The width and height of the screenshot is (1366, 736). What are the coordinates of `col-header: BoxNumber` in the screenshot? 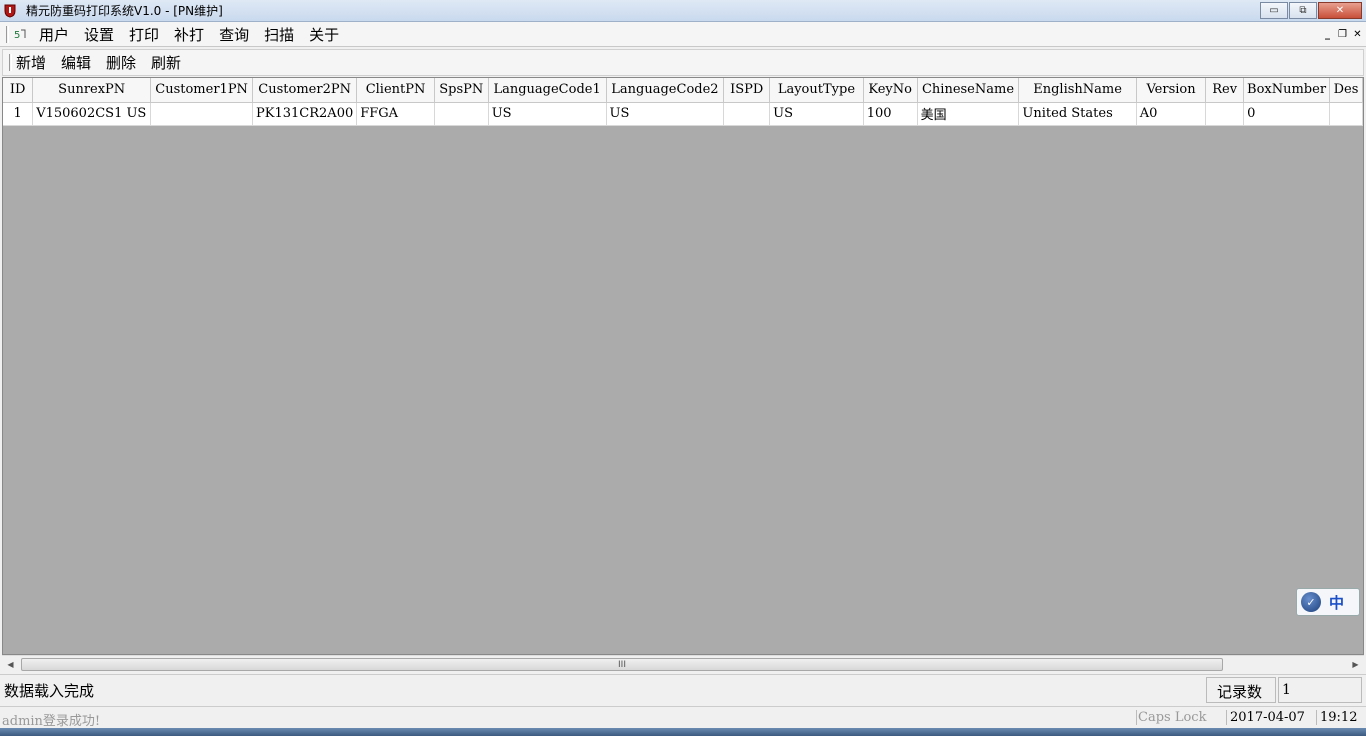 It's located at (1286, 90).